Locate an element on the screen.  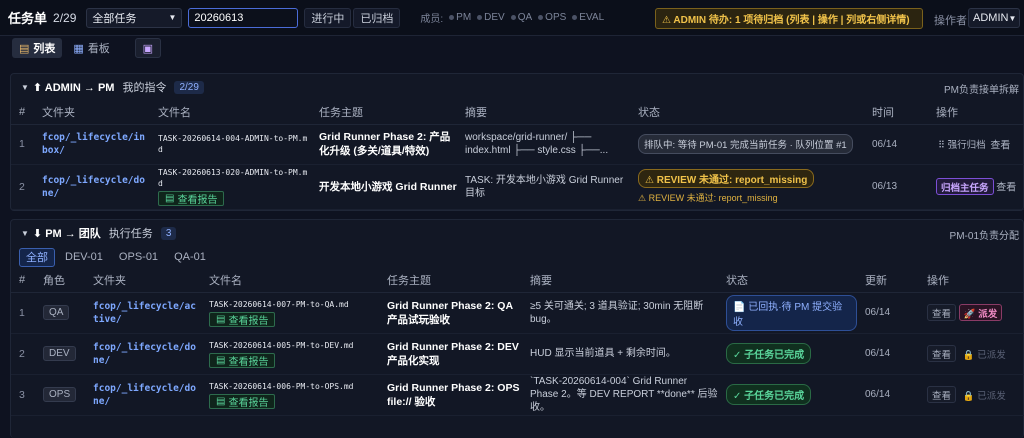
tab-board-view: ▦ 看板 is located at coordinates (91, 48).